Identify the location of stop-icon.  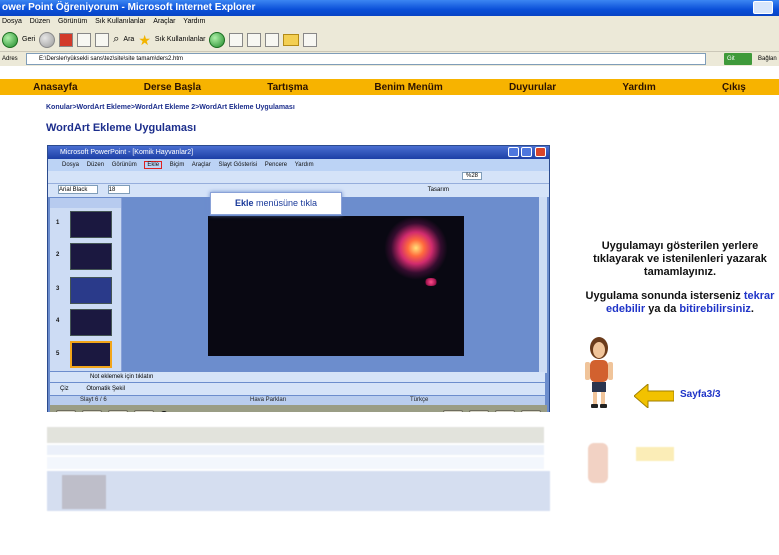
(66, 39).